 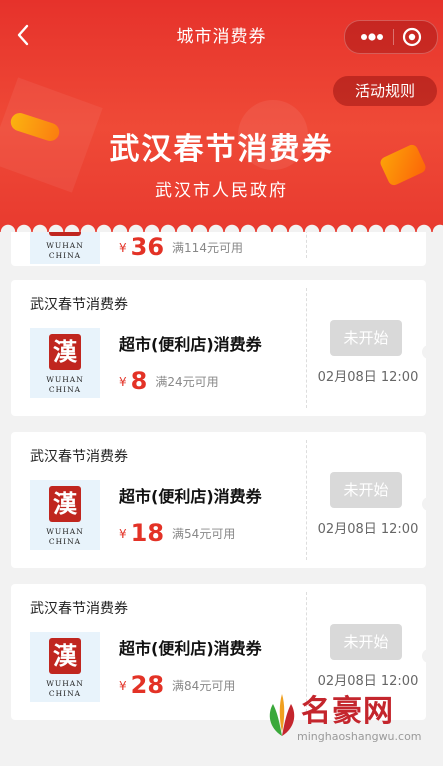 What do you see at coordinates (385, 91) in the screenshot?
I see `activity-rules-button: 活动规则` at bounding box center [385, 91].